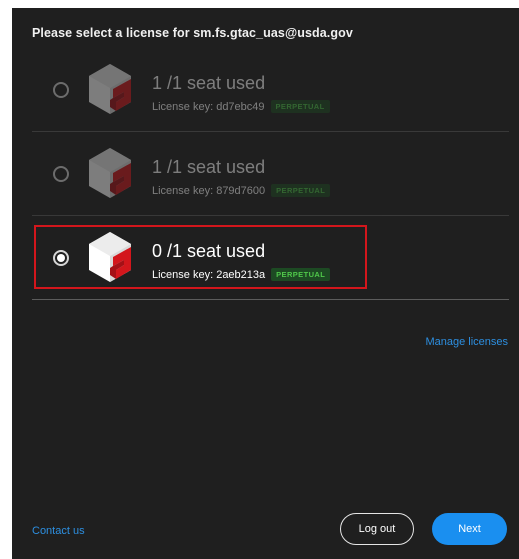 This screenshot has width=519, height=559. Describe the element at coordinates (209, 190) in the screenshot. I see `license-key: License key: 879d7600` at that location.